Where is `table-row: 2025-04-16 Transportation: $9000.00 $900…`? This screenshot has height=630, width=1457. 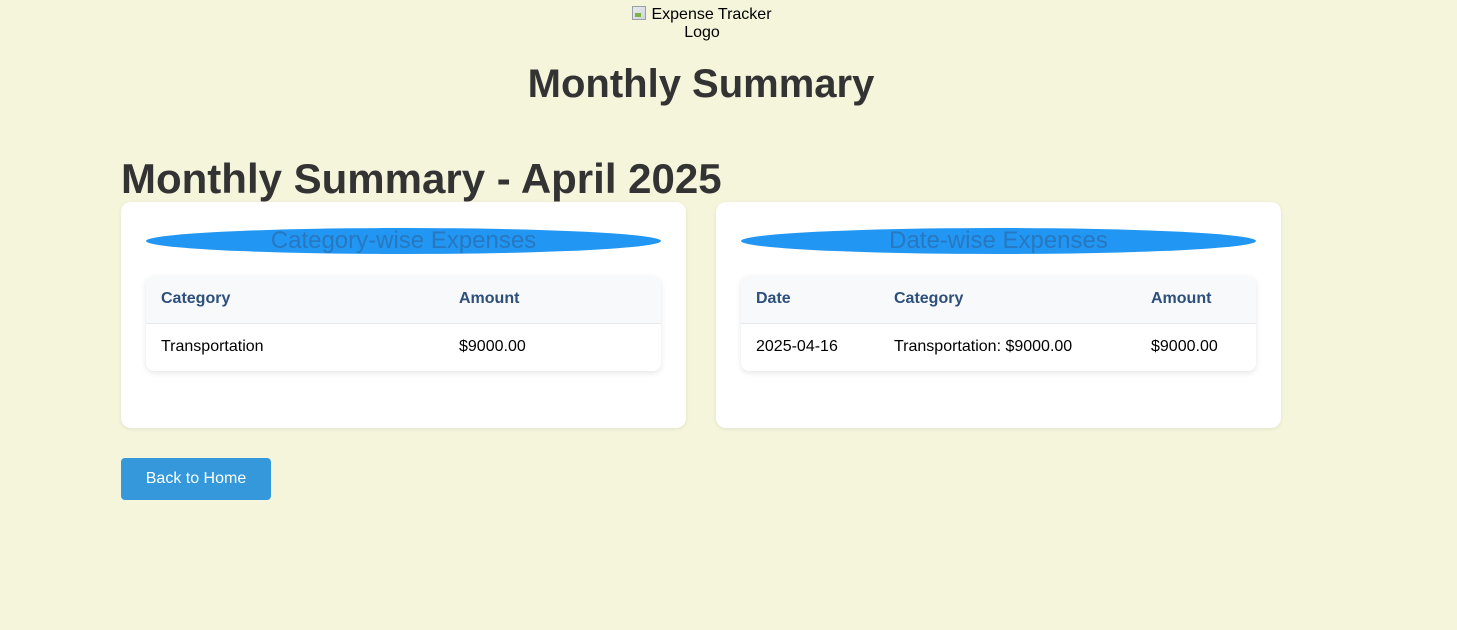
table-row: 2025-04-16 Transportation: $9000.00 $900… is located at coordinates (998, 347).